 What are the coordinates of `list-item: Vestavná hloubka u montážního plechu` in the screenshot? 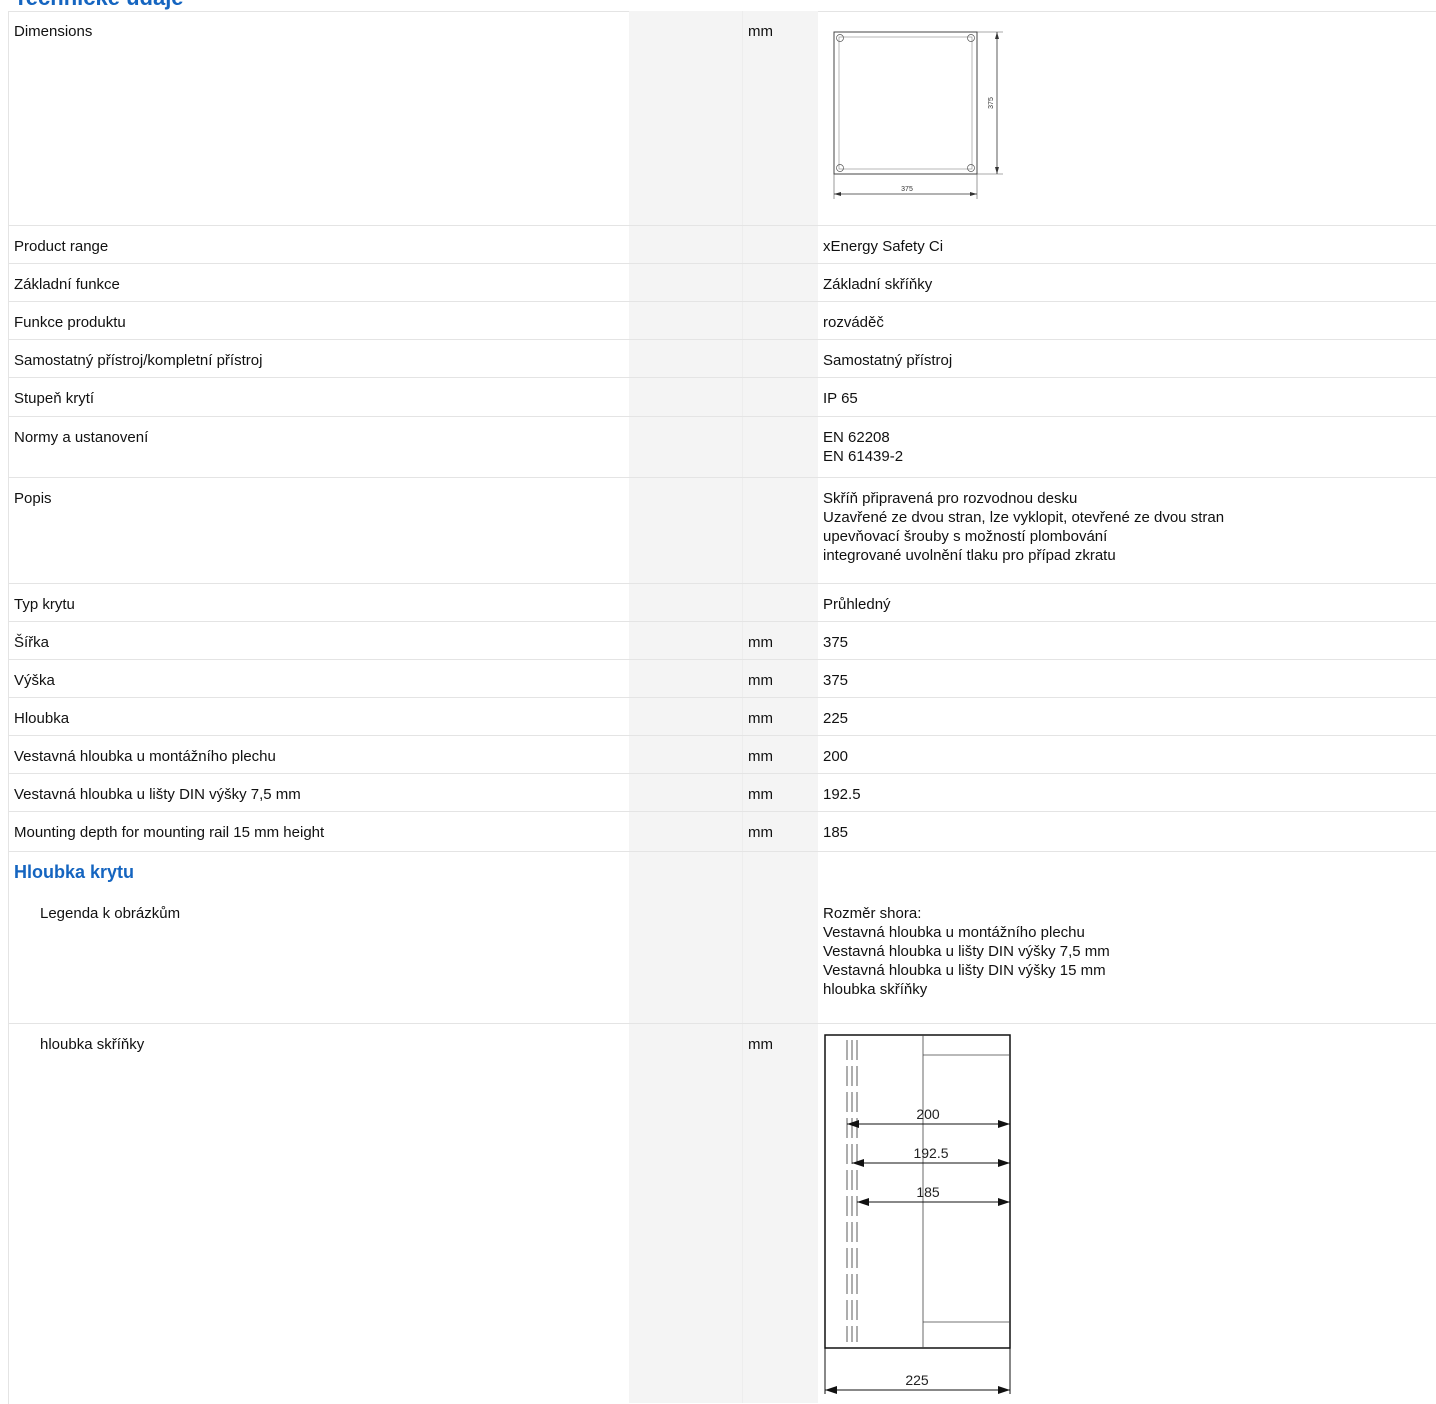 It's located at (954, 932).